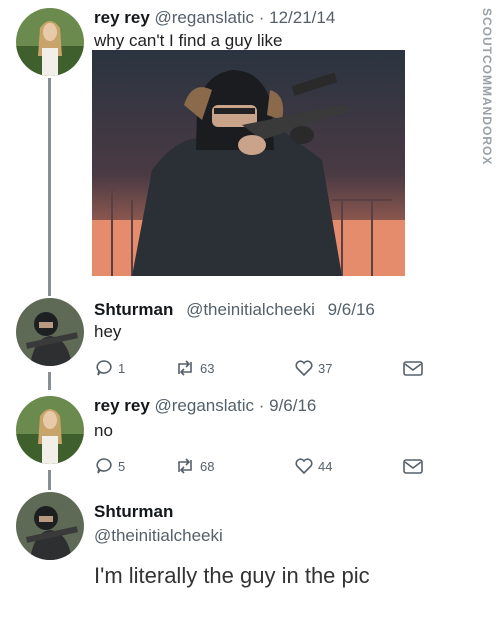 This screenshot has height=625, width=500. I want to click on watermark: SCOUTCOMMANDOROX, so click(487, 87).